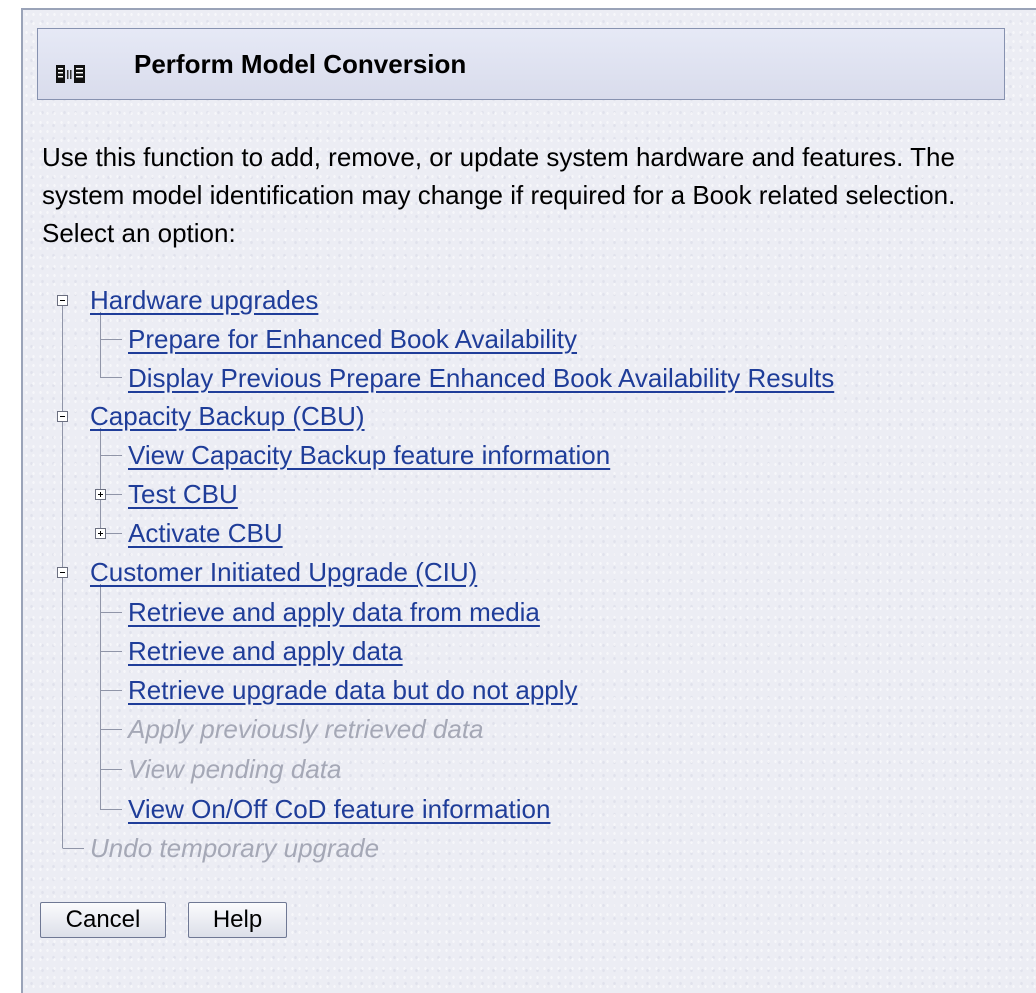  What do you see at coordinates (306, 729) in the screenshot?
I see `tree-item-apply-previously-retrieved: Apply previously retrieved data` at bounding box center [306, 729].